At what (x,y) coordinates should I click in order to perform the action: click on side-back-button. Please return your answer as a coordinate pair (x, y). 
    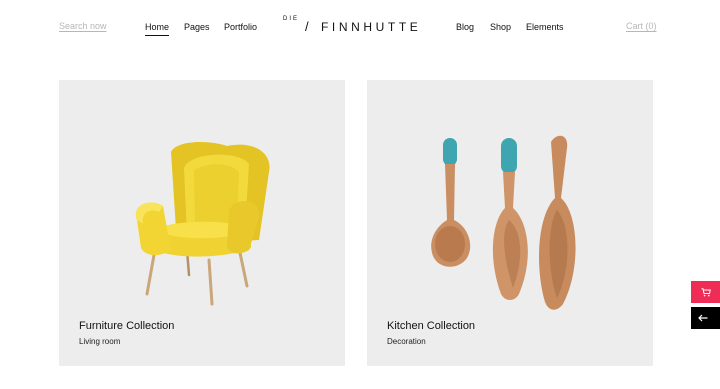
    Looking at the image, I should click on (705, 318).